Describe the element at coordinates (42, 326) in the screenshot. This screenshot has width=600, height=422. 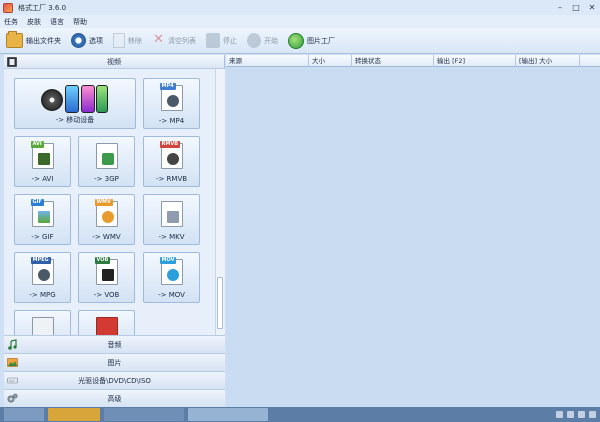
I see `file-icon` at that location.